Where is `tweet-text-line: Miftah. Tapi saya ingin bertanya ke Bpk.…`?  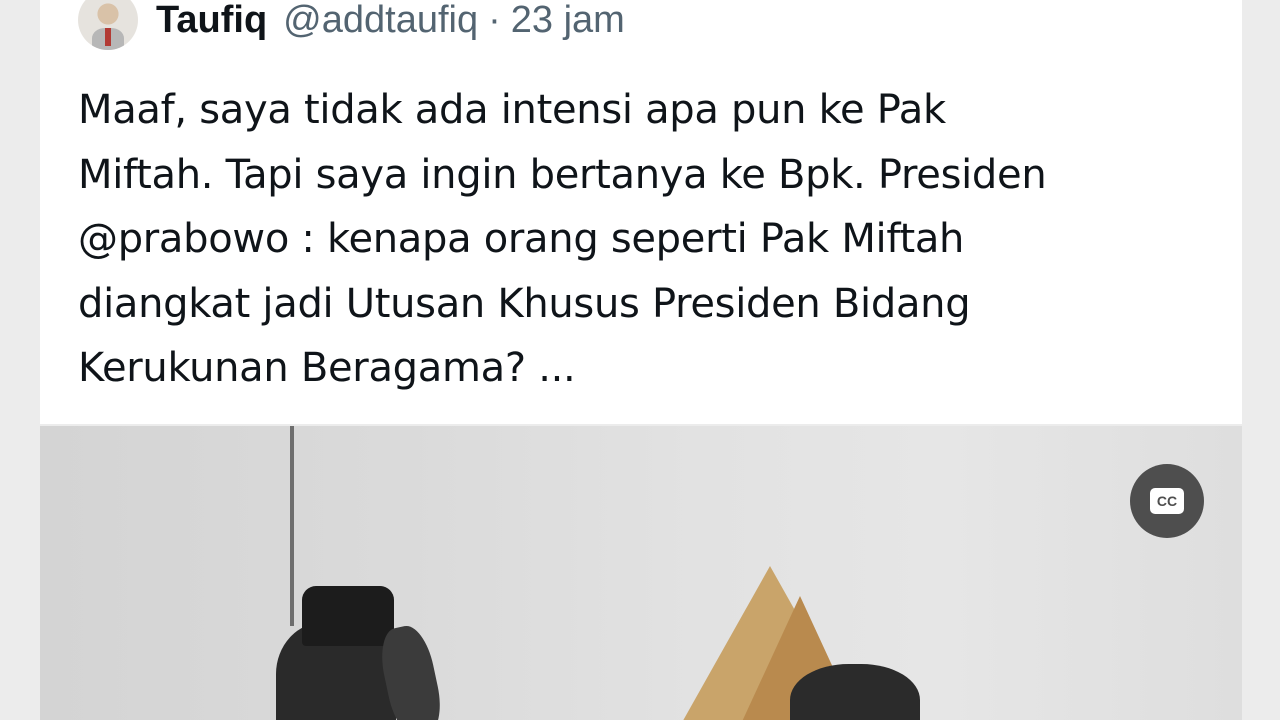
tweet-text-line: Miftah. Tapi saya ingin bertanya ke Bpk.… is located at coordinates (562, 174).